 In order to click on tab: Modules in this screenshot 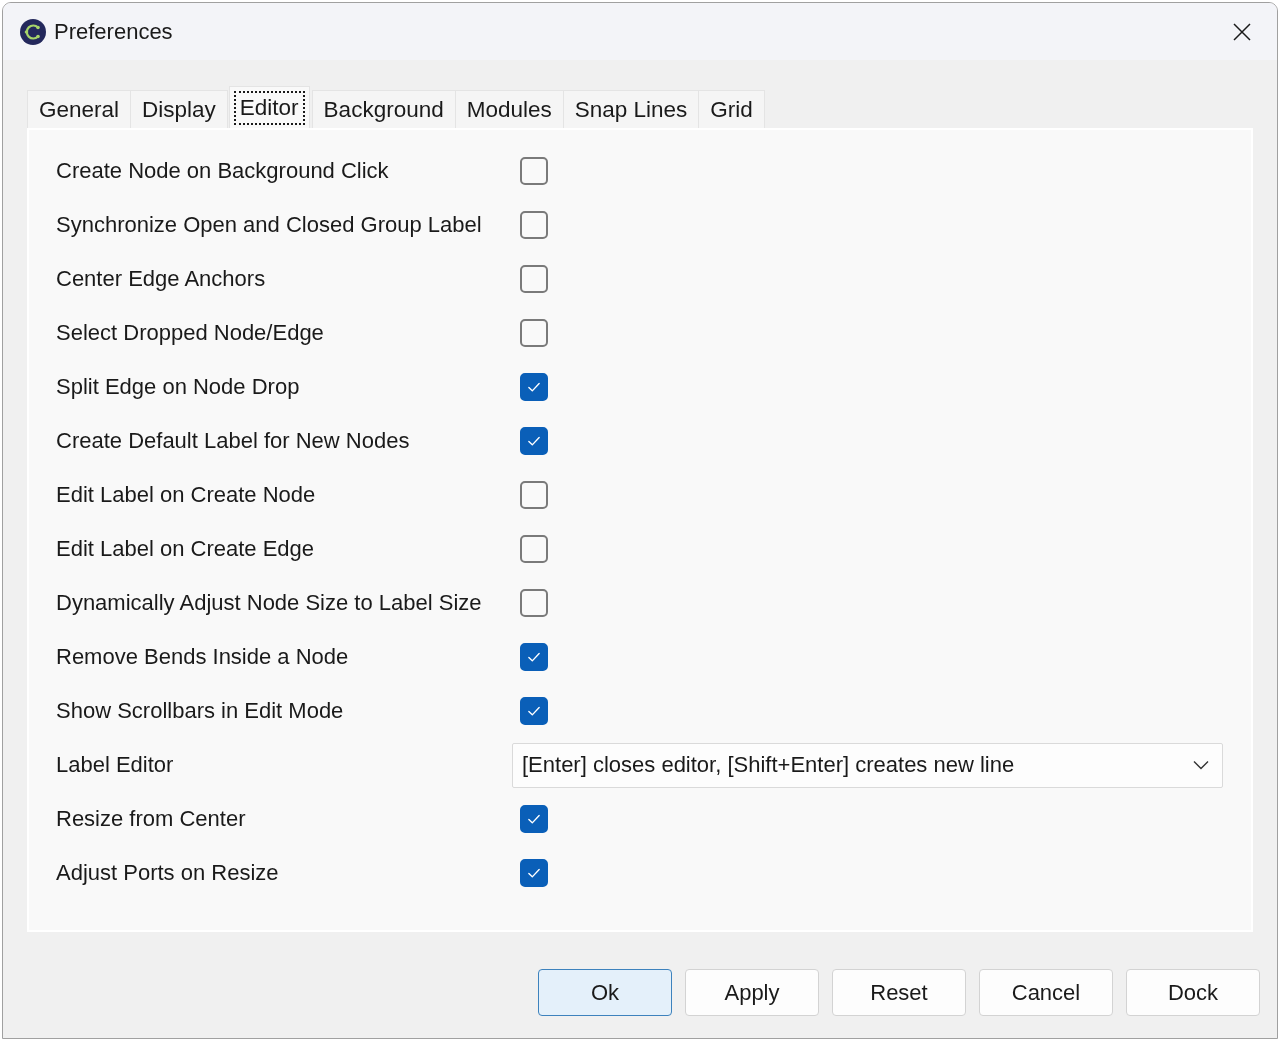, I will do `click(509, 109)`.